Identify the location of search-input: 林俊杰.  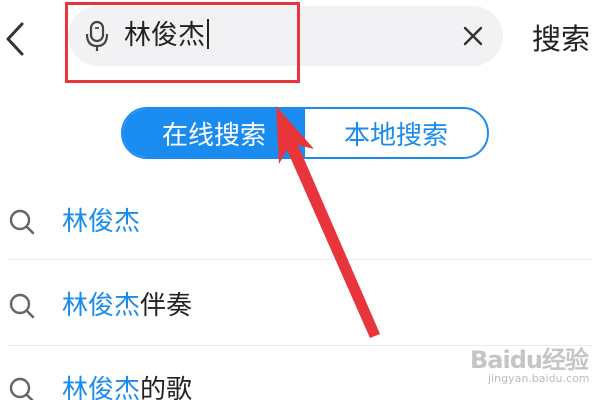
(166, 36).